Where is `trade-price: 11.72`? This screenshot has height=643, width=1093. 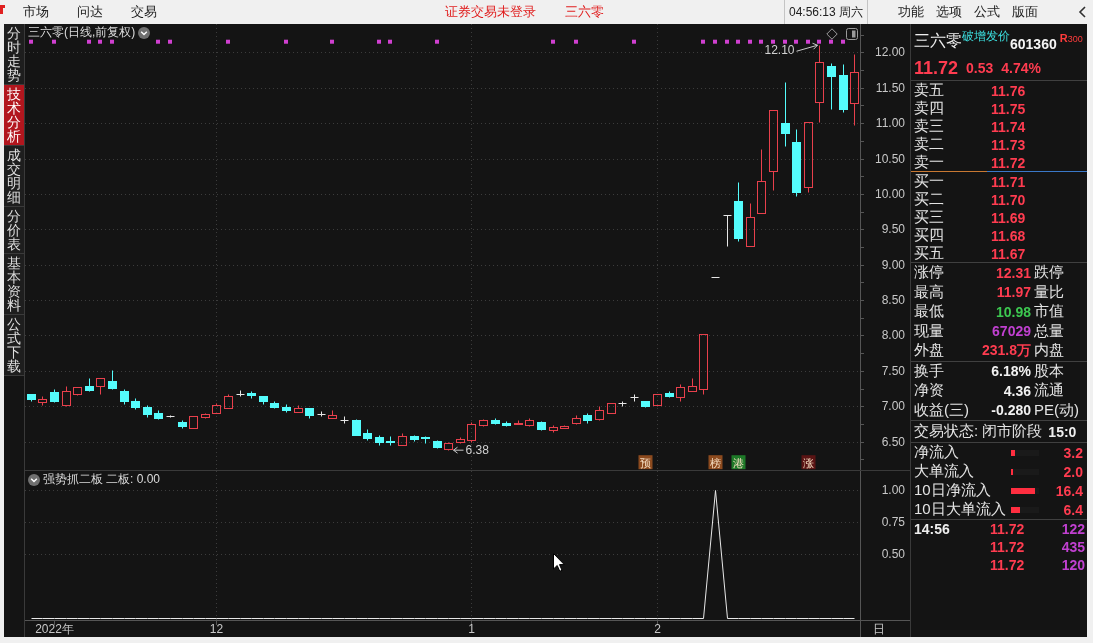
trade-price: 11.72 is located at coordinates (1008, 529).